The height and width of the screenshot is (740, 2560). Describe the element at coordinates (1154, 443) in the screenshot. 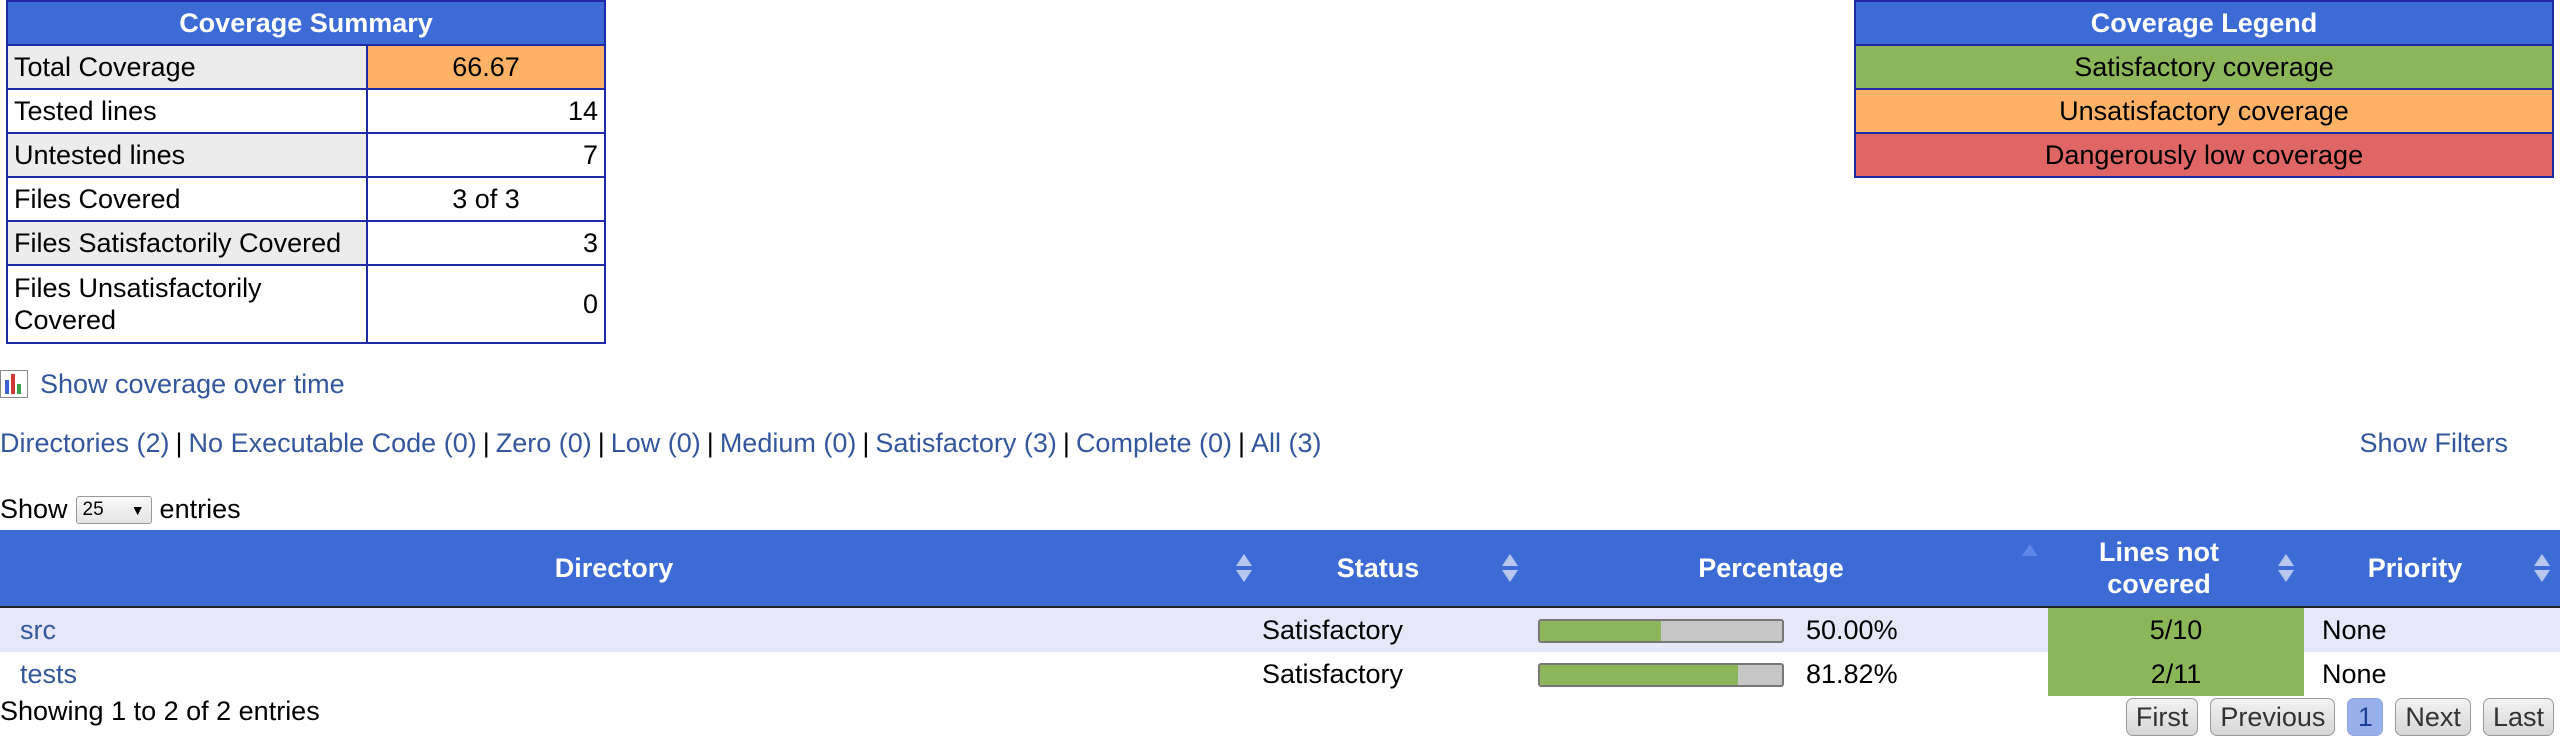

I see `filter-complete: Complete (0)` at that location.